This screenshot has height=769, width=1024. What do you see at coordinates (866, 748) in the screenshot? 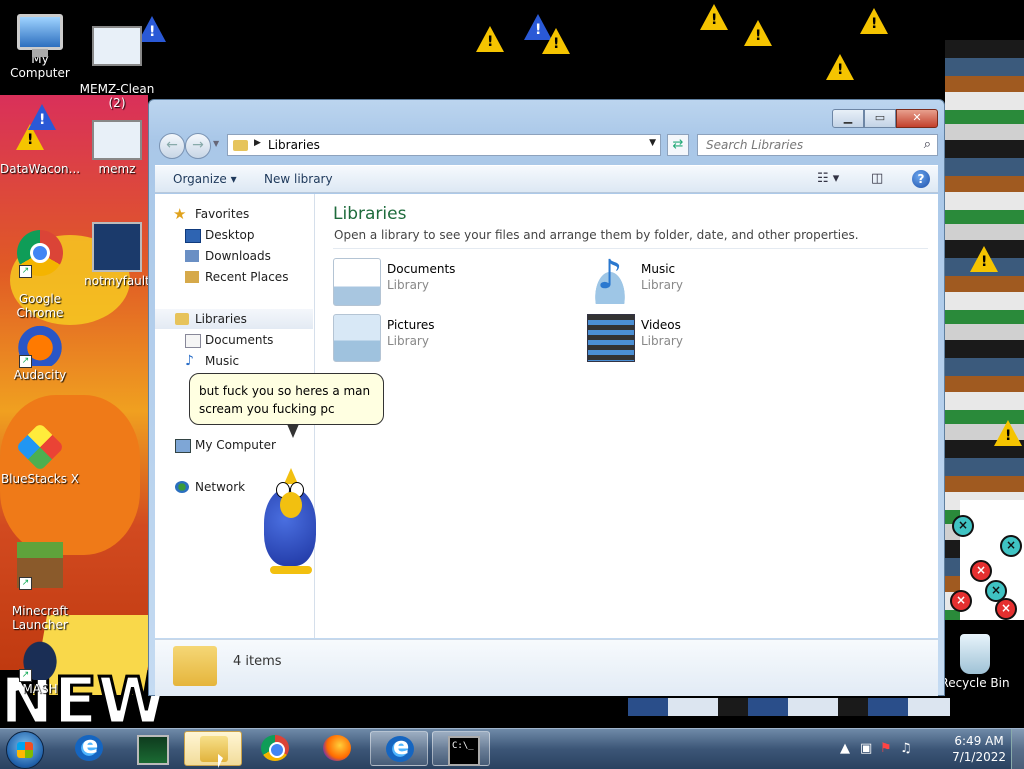
I see `network-status-icon: ▣` at bounding box center [866, 748].